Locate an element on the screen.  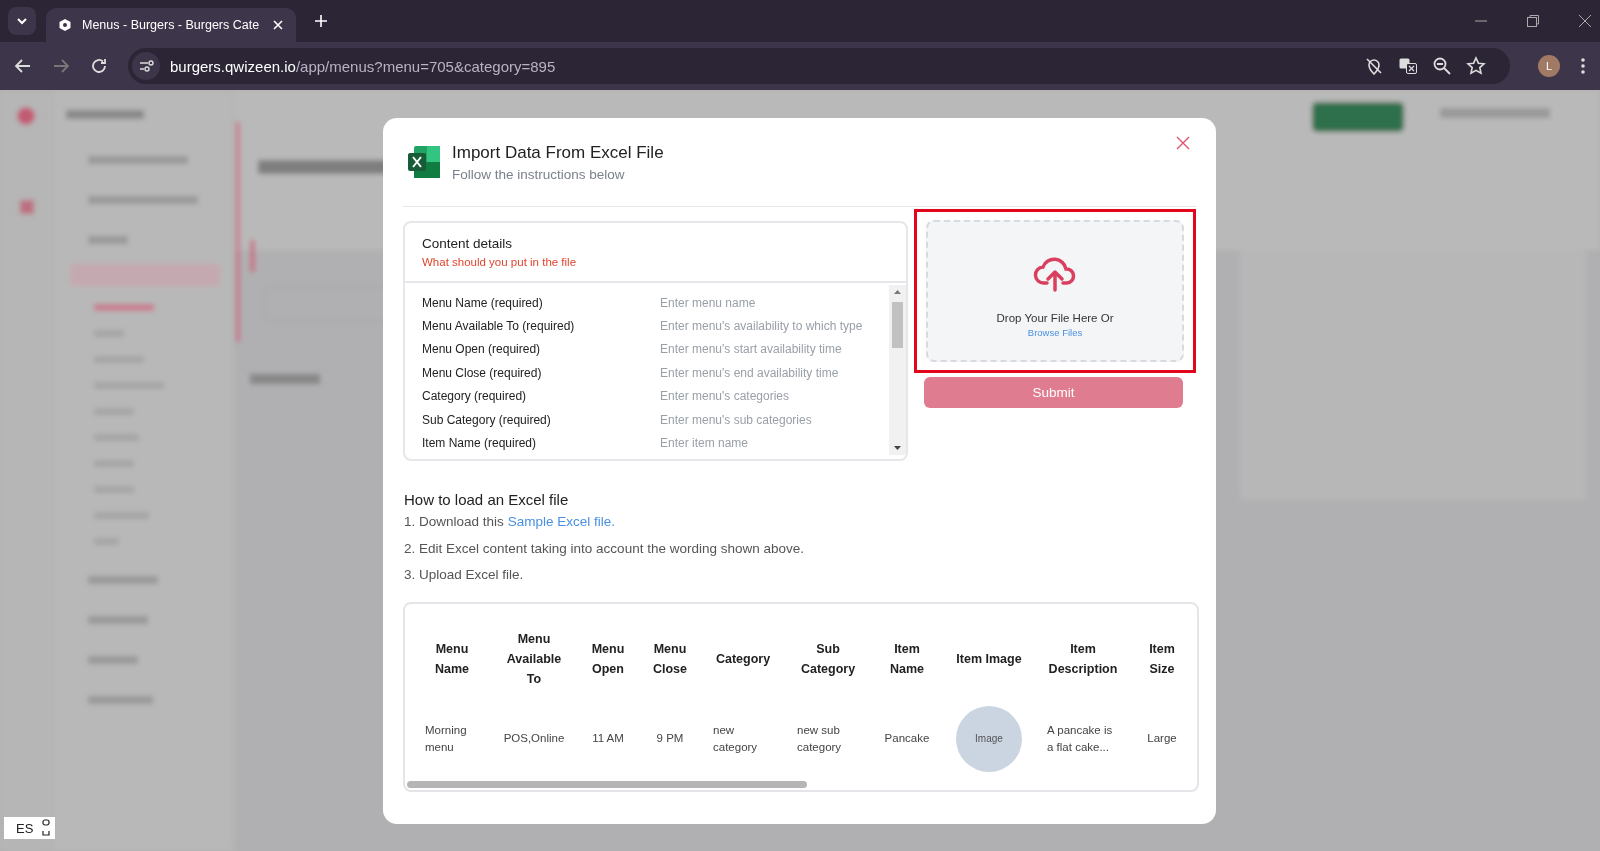
field-name: Sub Category (required) is located at coordinates (487, 419).